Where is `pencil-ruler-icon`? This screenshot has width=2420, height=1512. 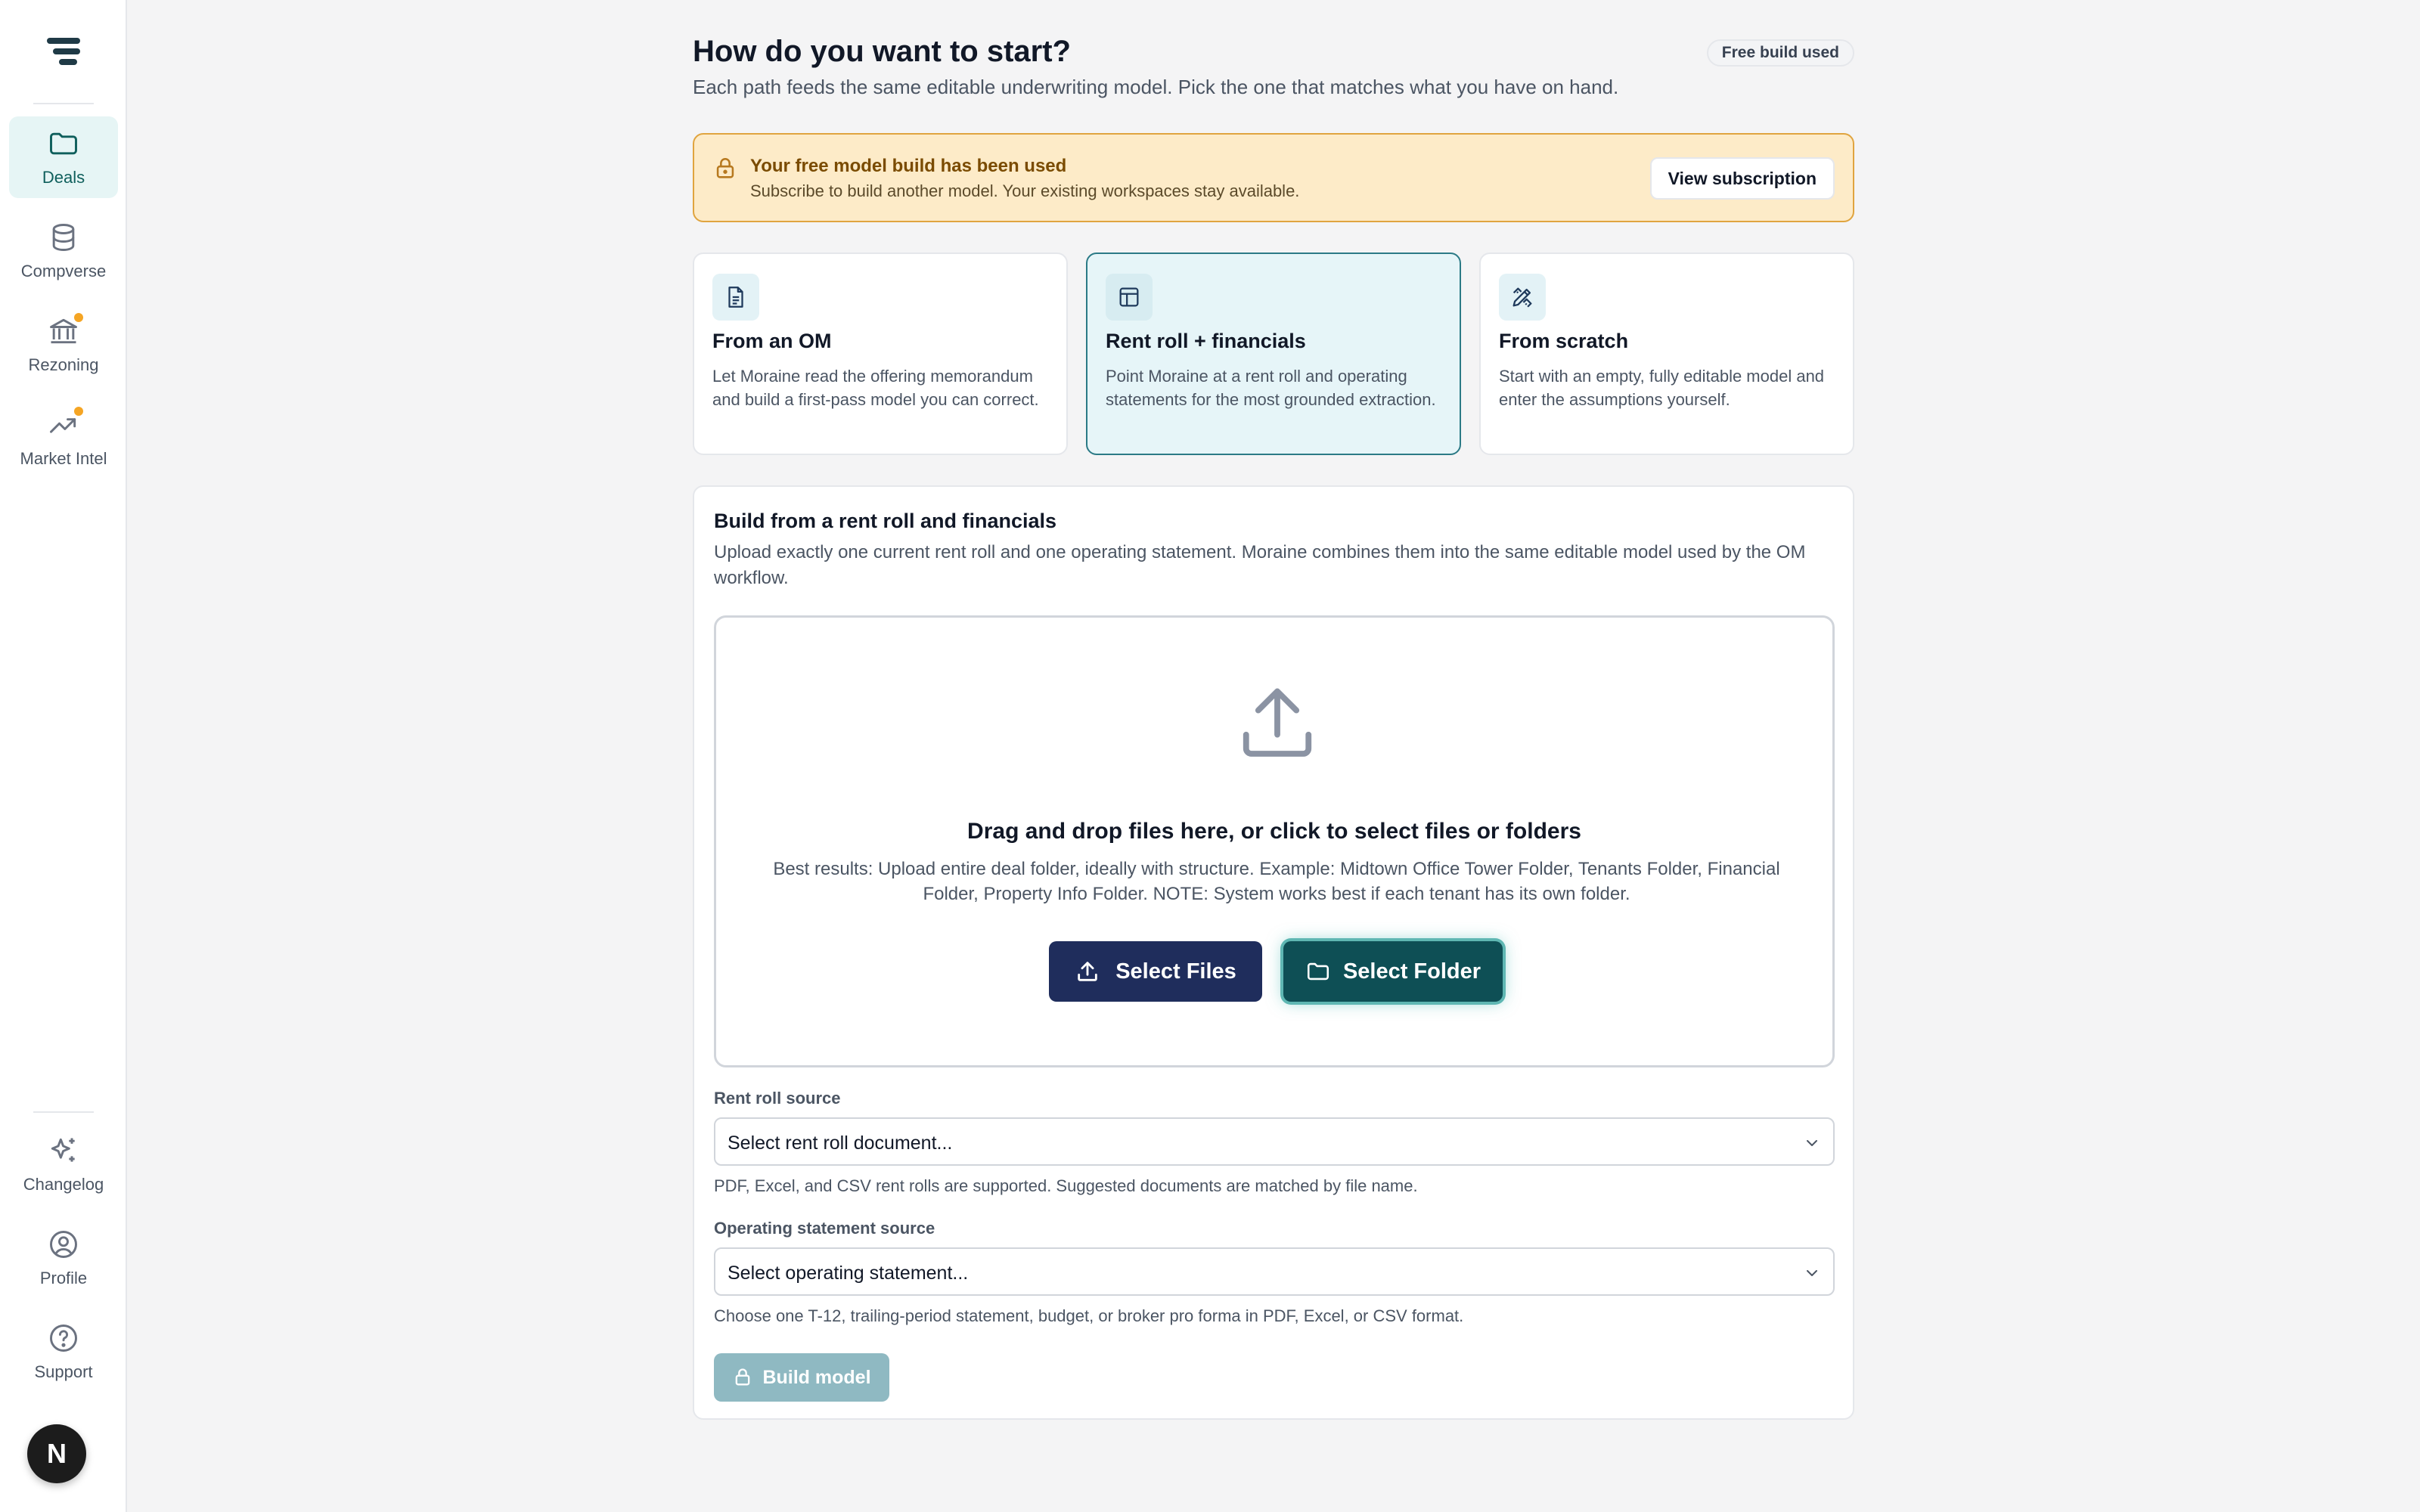
pencil-ruler-icon is located at coordinates (1522, 297).